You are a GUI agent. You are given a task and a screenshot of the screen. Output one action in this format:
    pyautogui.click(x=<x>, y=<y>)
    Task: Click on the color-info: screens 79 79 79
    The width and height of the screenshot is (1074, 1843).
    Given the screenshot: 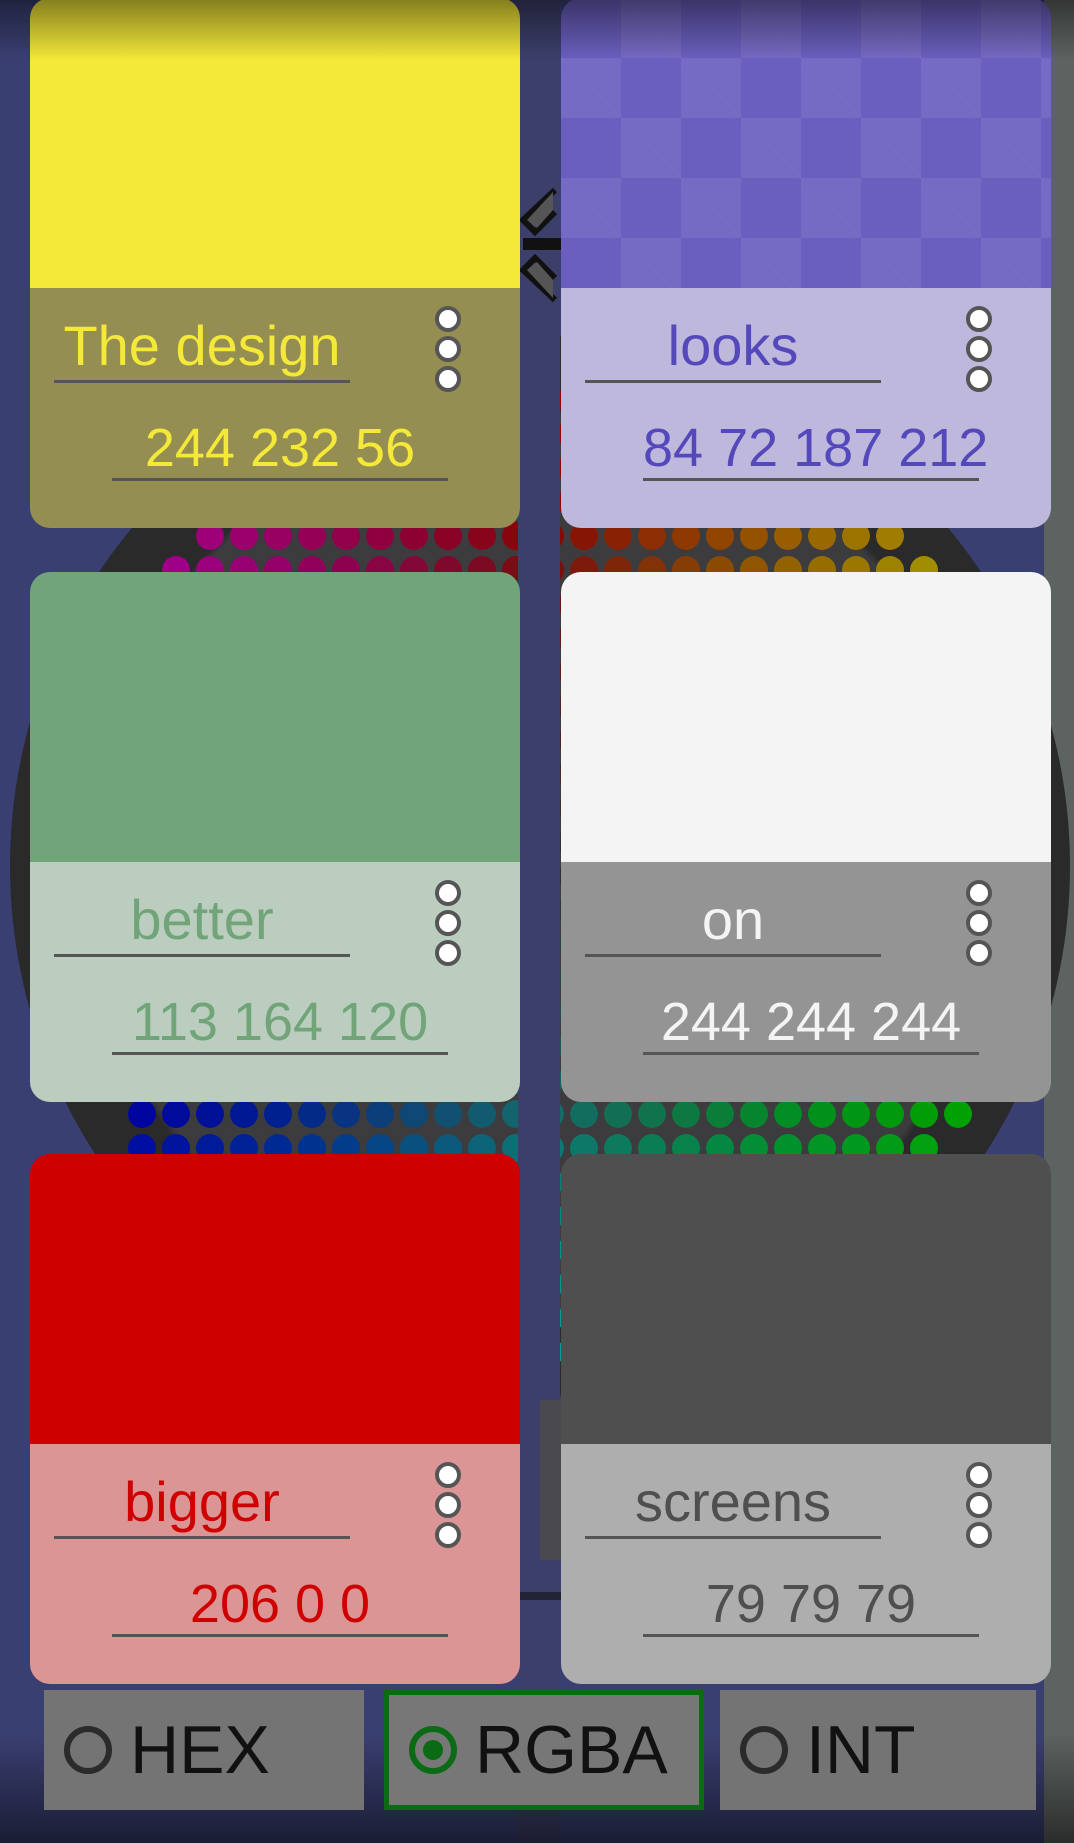 What is the action you would take?
    pyautogui.click(x=806, y=1564)
    